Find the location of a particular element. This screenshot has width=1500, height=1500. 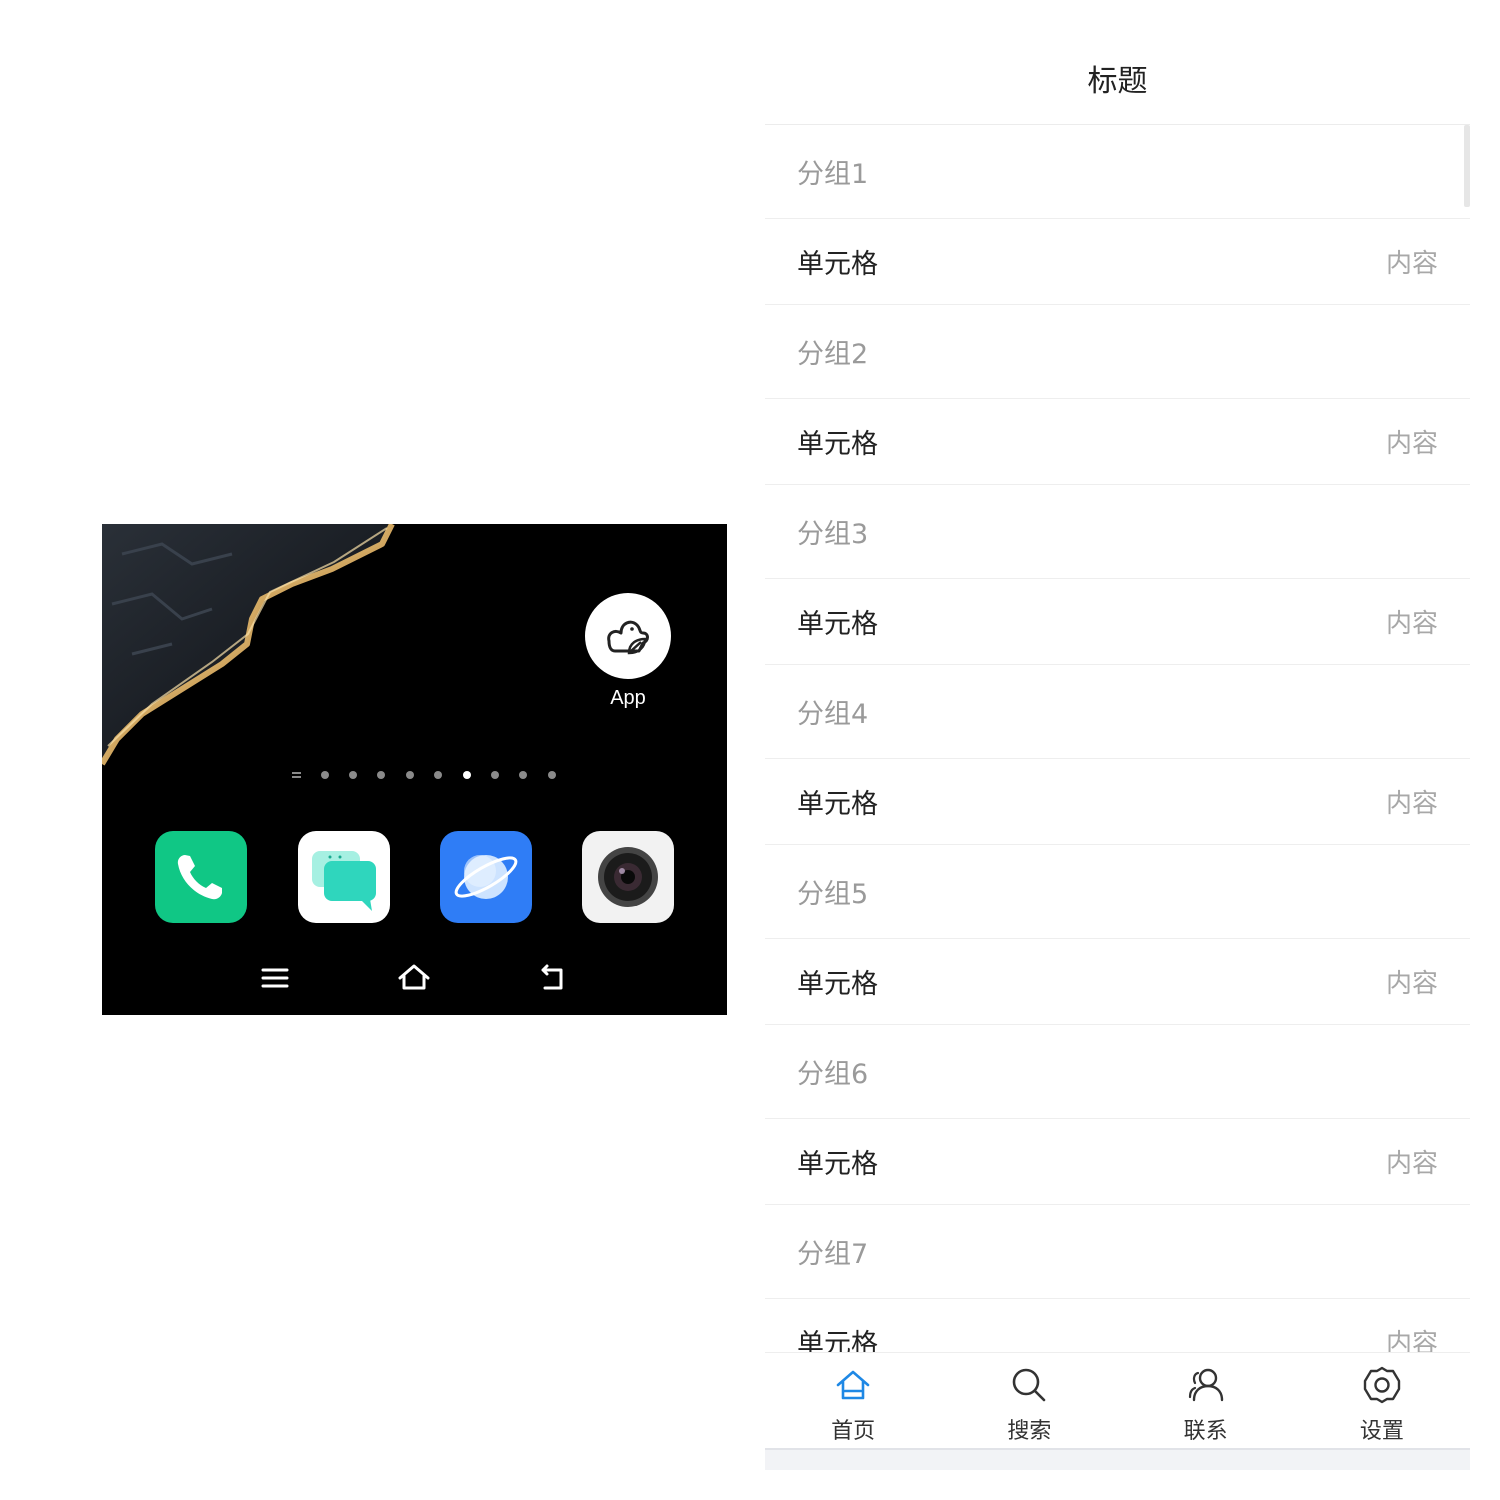

tab-home: 首页 is located at coordinates (853, 1401).